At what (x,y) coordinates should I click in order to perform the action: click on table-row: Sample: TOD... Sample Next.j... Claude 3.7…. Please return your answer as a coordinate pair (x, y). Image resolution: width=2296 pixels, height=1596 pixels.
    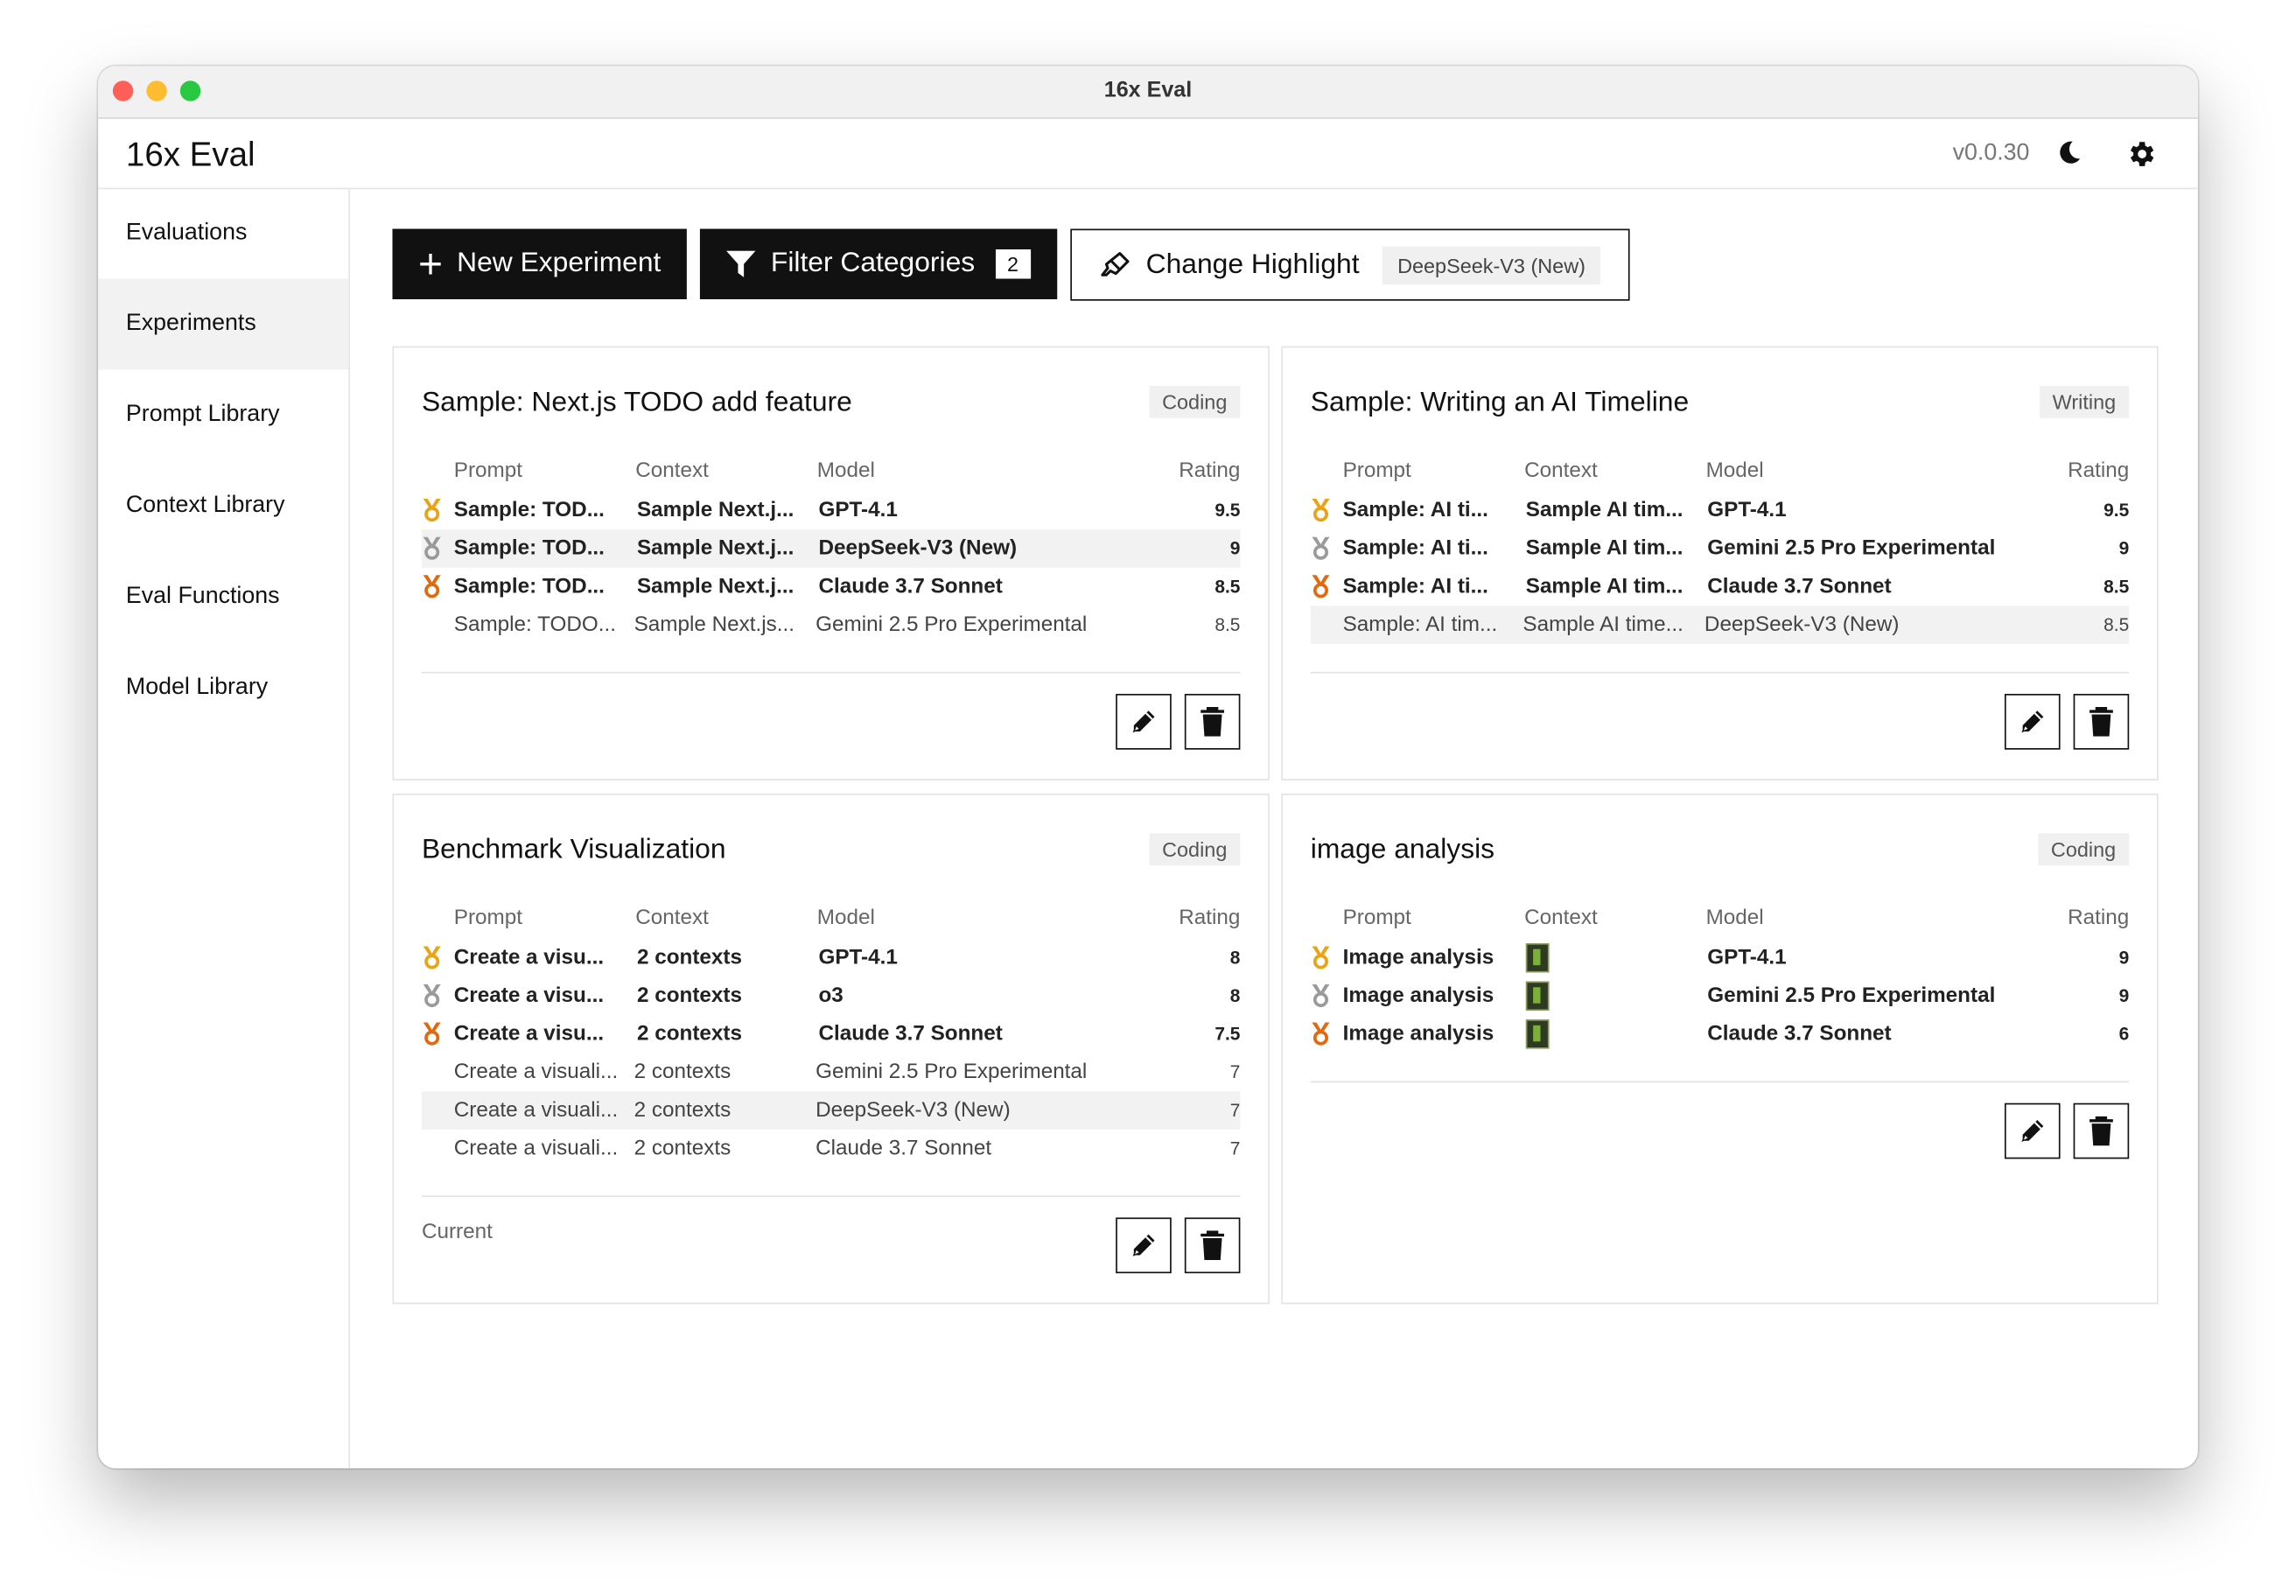
    Looking at the image, I should click on (831, 587).